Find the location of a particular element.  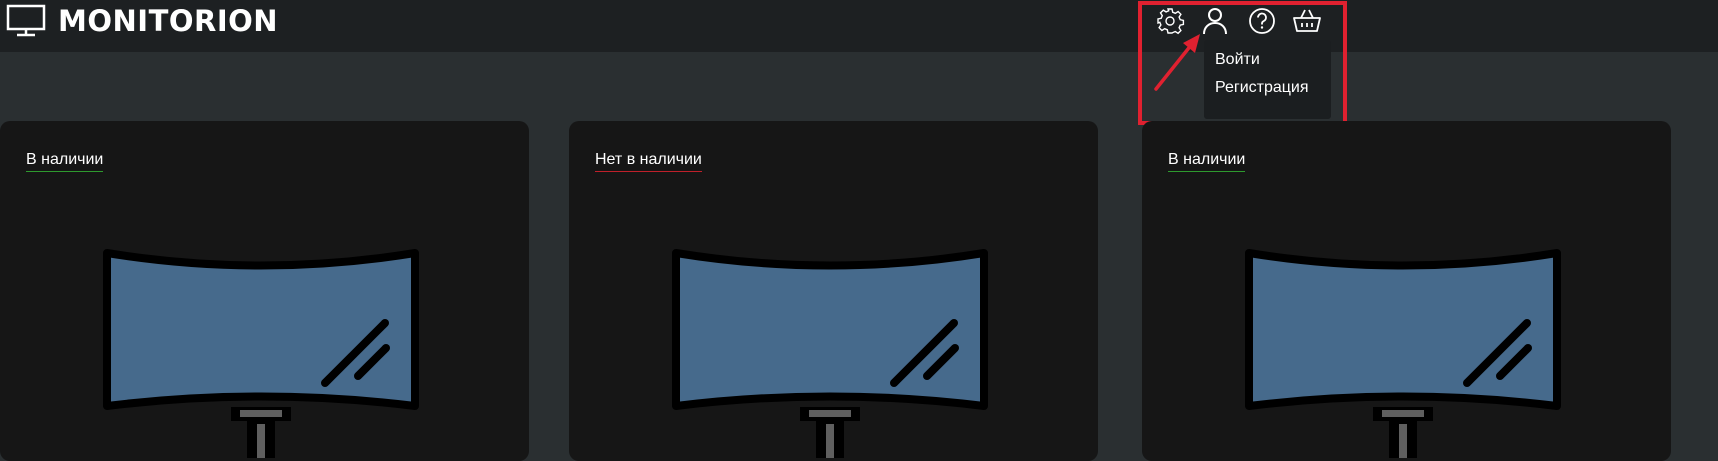

availability-badge: Нет в наличии is located at coordinates (648, 161).